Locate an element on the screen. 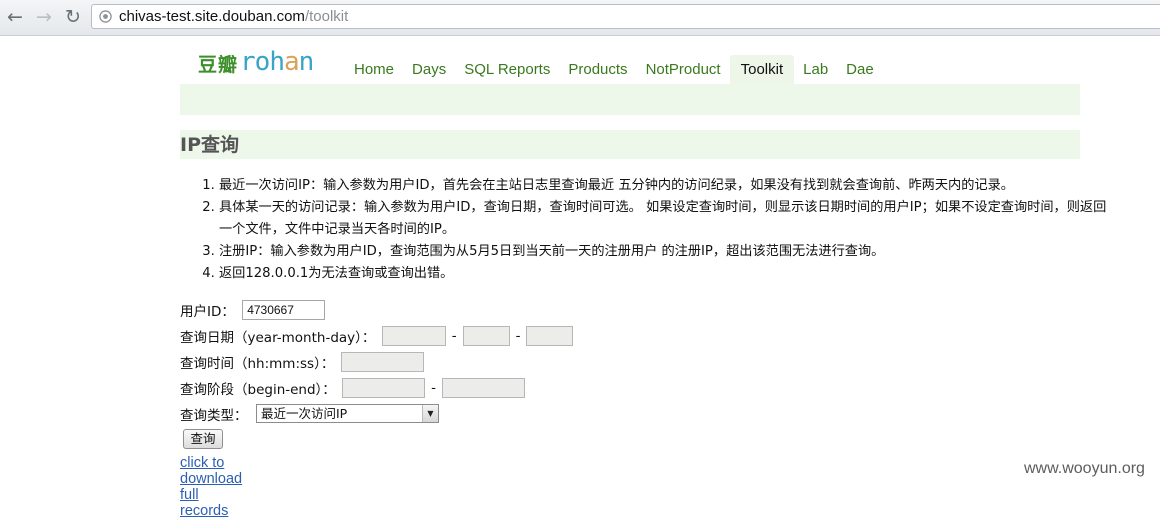 The width and height of the screenshot is (1160, 519). range-end-input is located at coordinates (483, 388).